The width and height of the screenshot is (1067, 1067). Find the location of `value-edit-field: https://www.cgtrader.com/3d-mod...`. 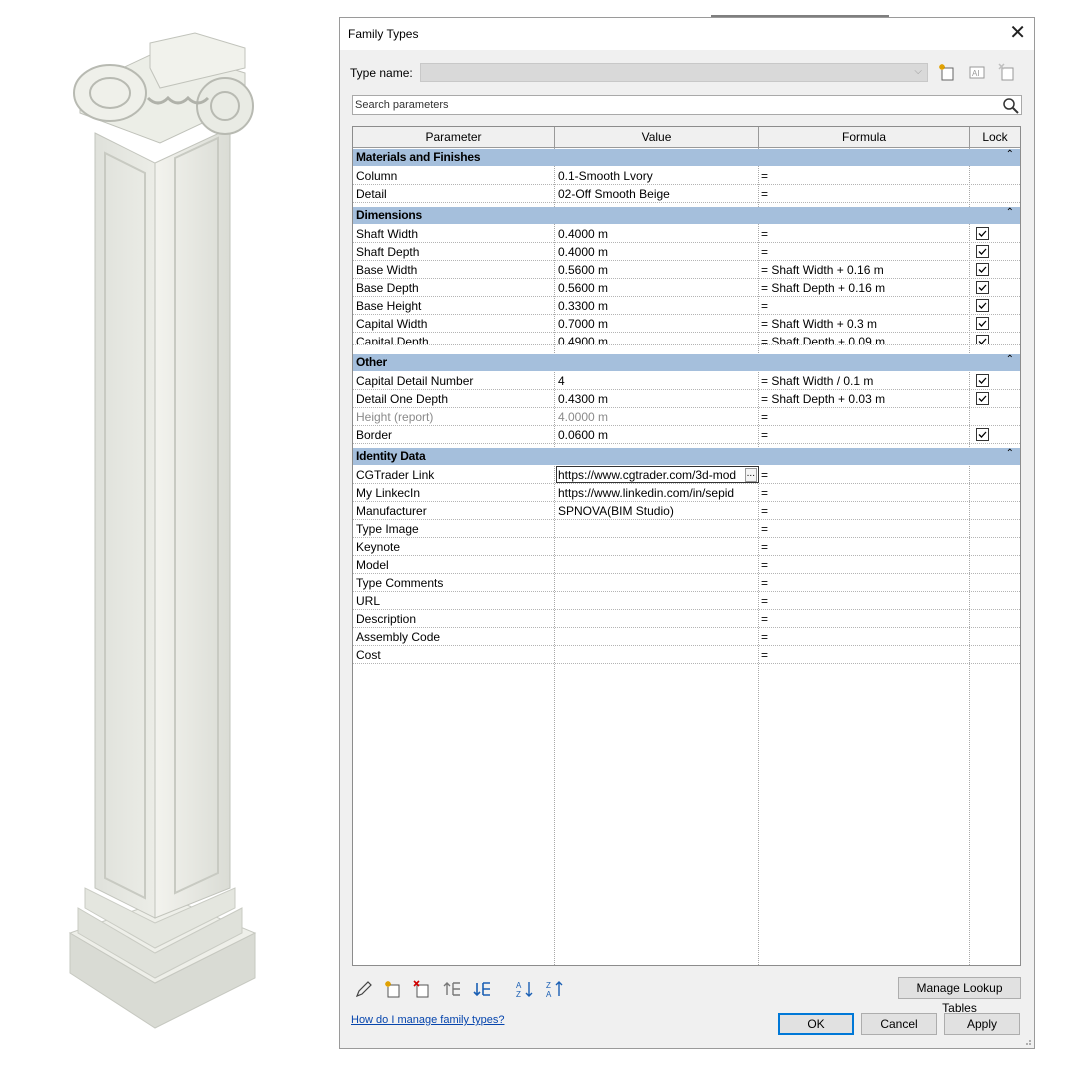

value-edit-field: https://www.cgtrader.com/3d-mod... is located at coordinates (657, 474).